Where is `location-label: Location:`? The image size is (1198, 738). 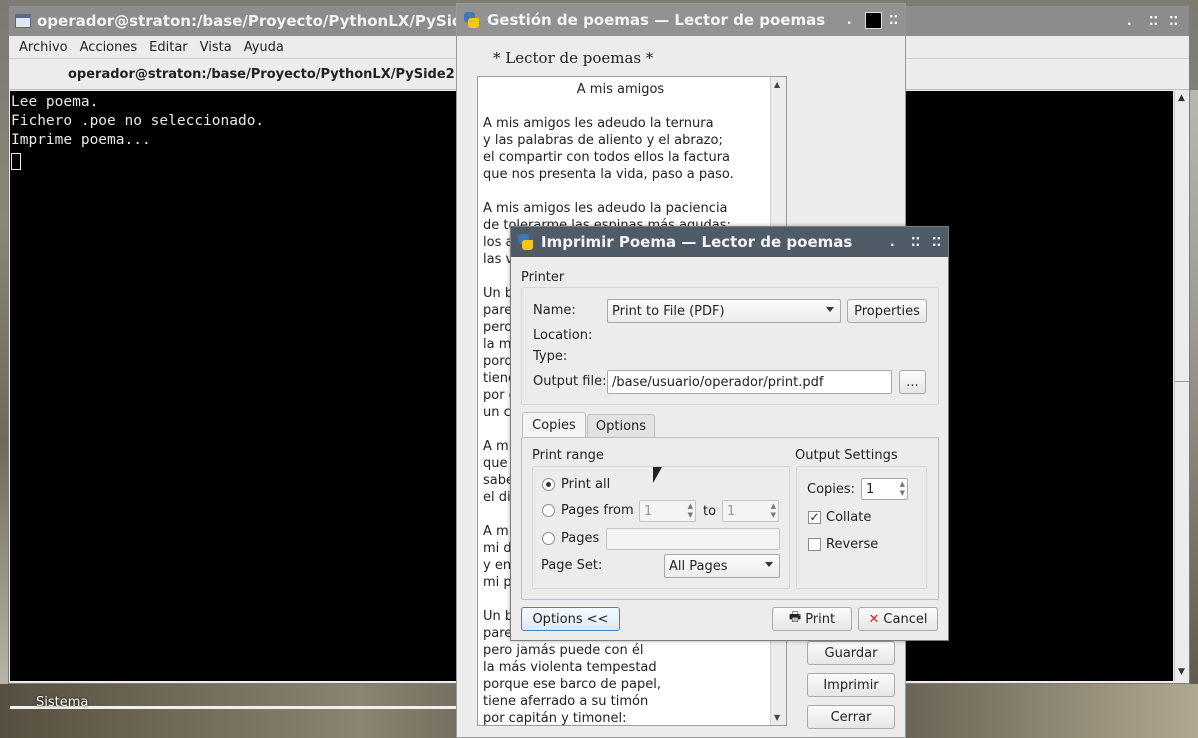
location-label: Location: is located at coordinates (563, 335).